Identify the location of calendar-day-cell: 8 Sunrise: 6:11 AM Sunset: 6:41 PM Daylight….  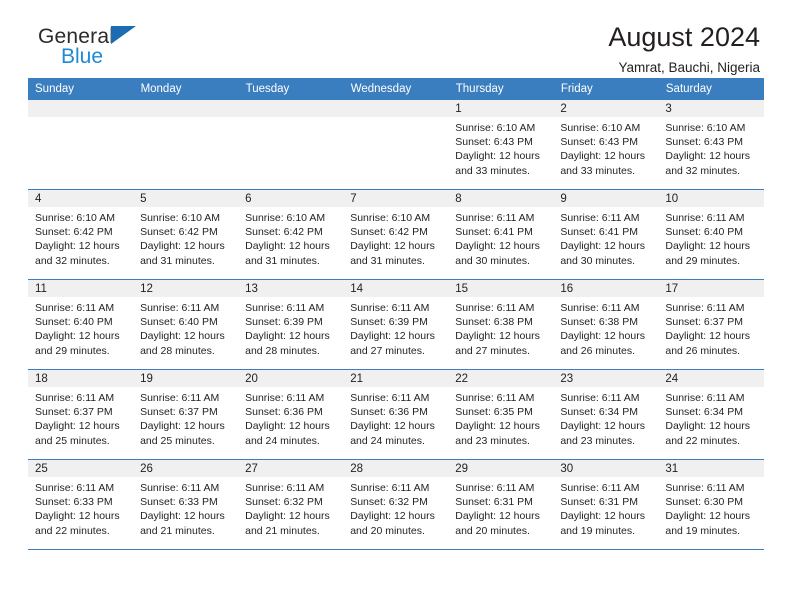
(501, 234).